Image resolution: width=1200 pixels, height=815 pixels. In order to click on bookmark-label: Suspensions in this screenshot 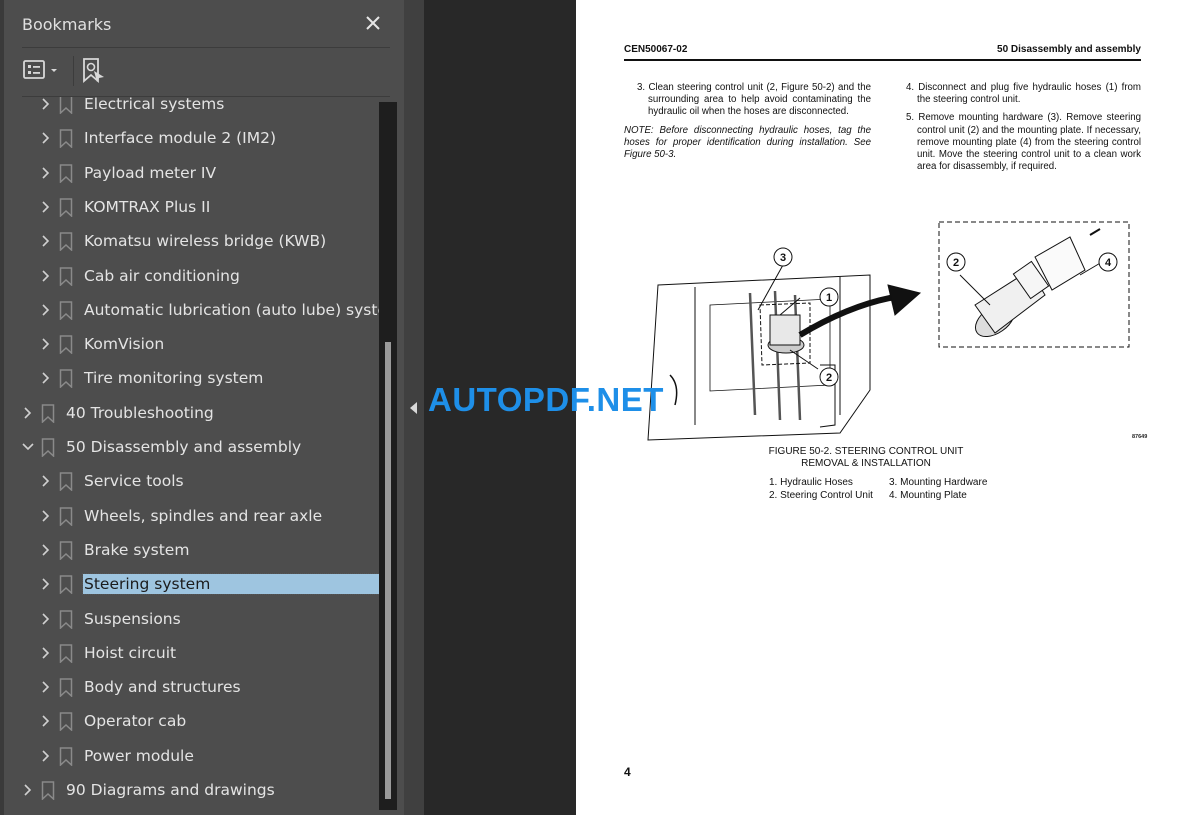, I will do `click(132, 618)`.